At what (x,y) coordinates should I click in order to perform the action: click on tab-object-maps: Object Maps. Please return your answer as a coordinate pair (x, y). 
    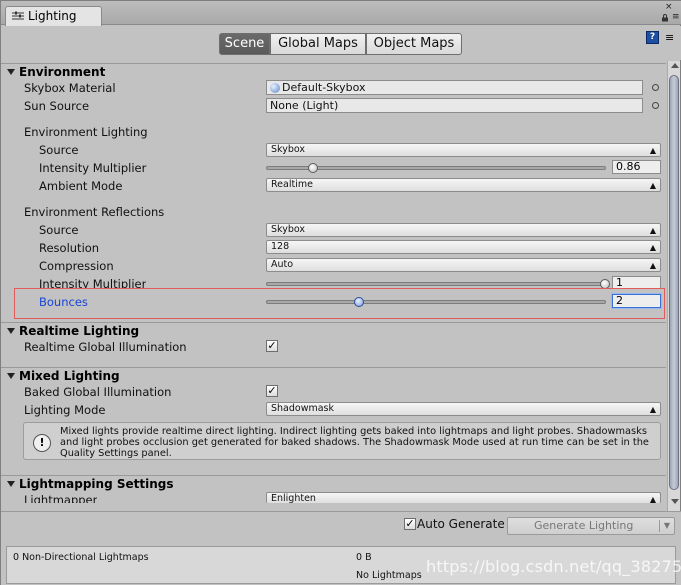
    Looking at the image, I should click on (414, 44).